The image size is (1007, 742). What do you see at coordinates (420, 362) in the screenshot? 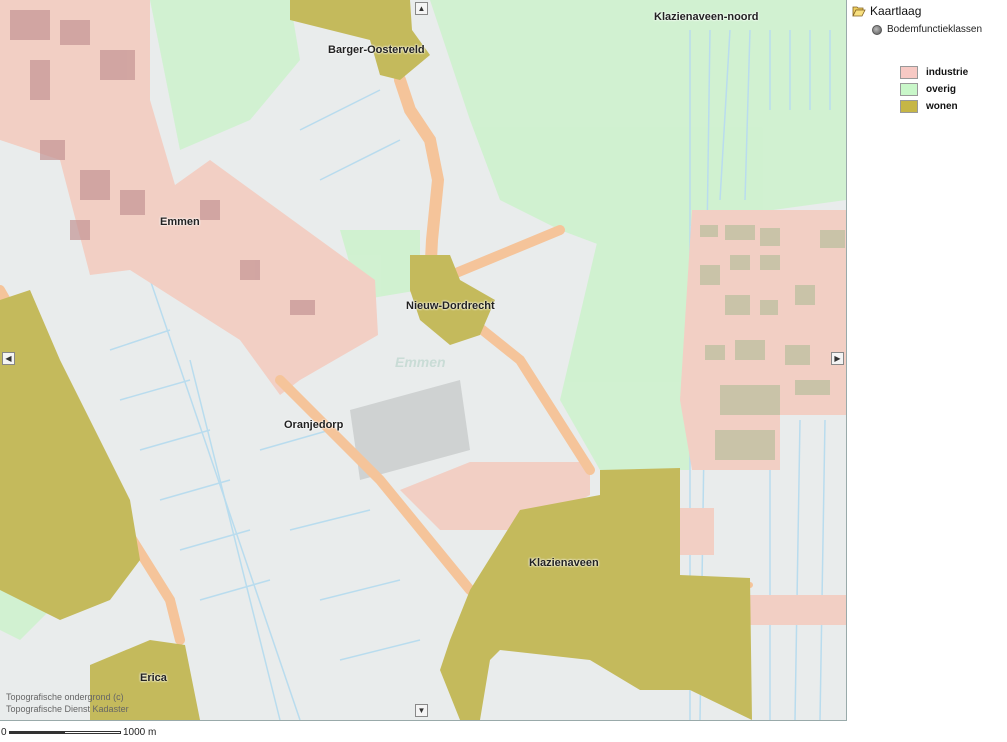
I see `municipality-label: Emmen` at bounding box center [420, 362].